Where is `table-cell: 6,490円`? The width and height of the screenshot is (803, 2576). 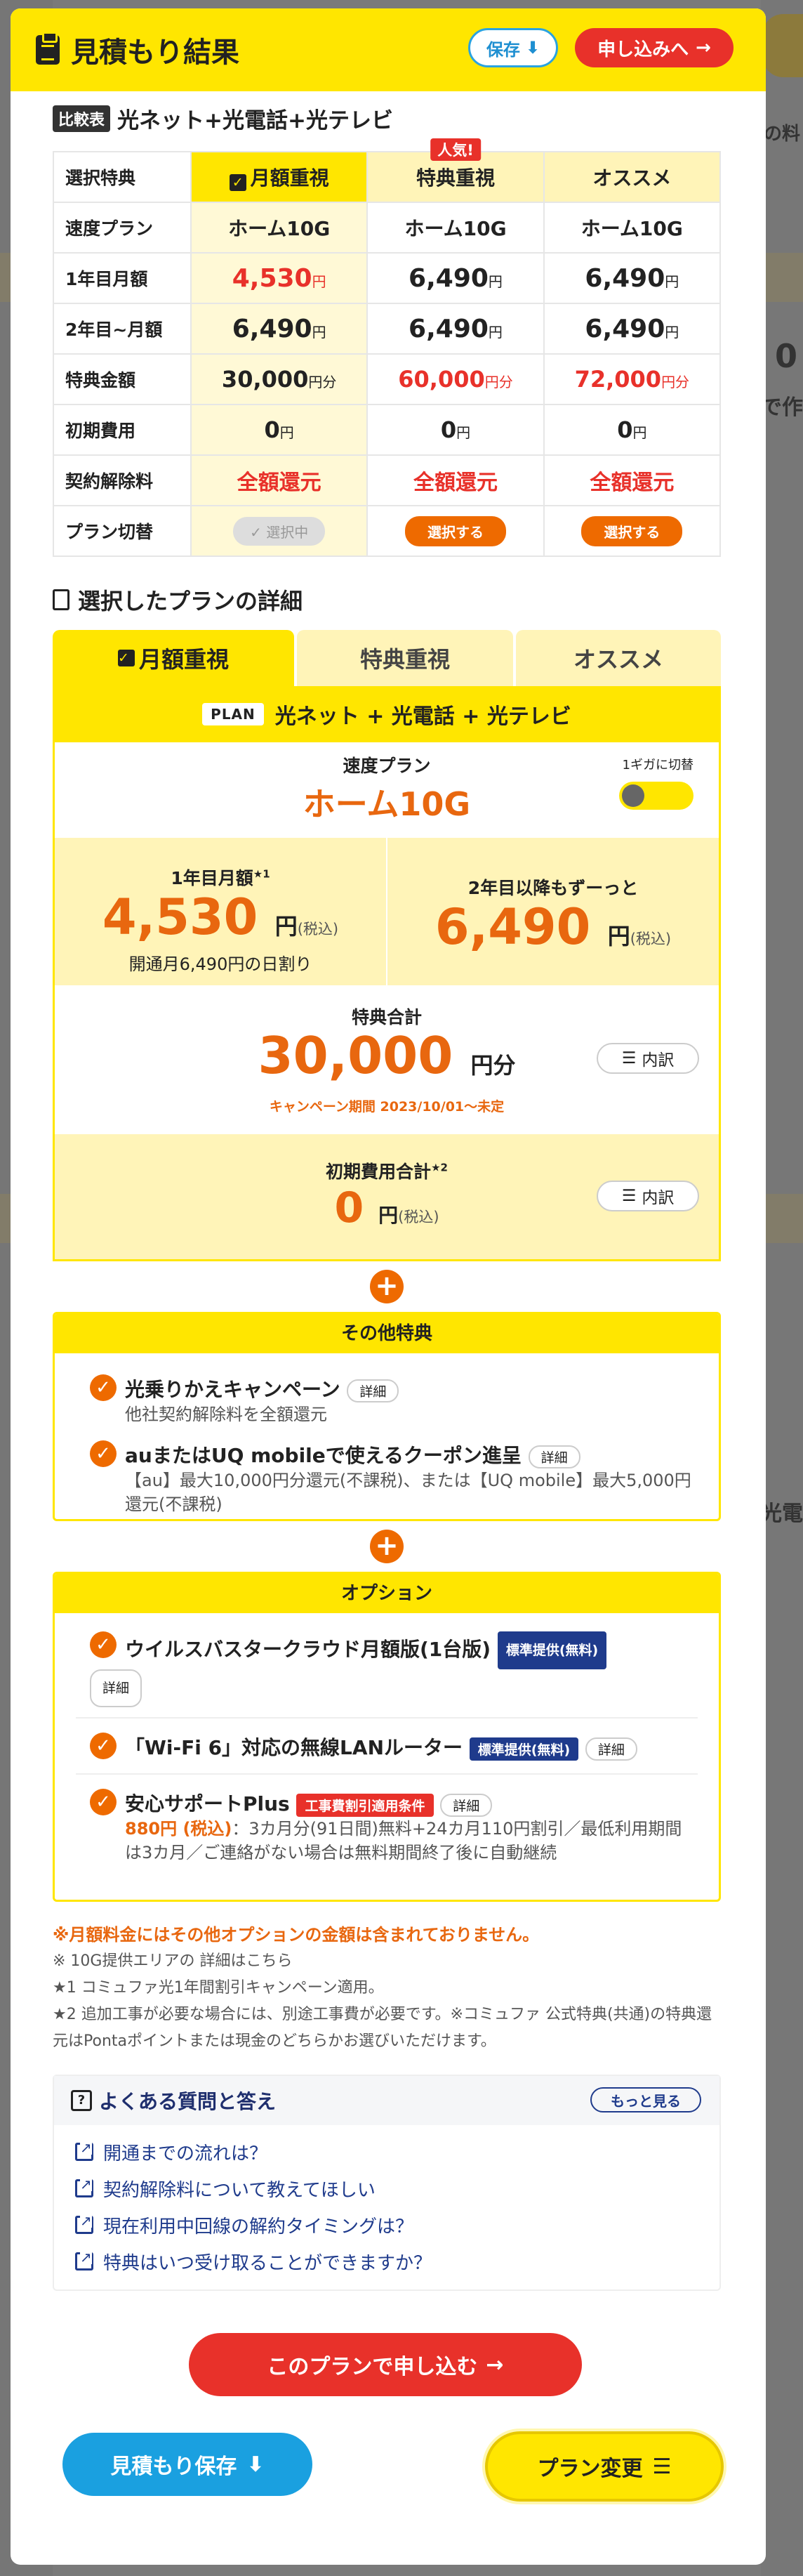
table-cell: 6,490円 is located at coordinates (279, 329).